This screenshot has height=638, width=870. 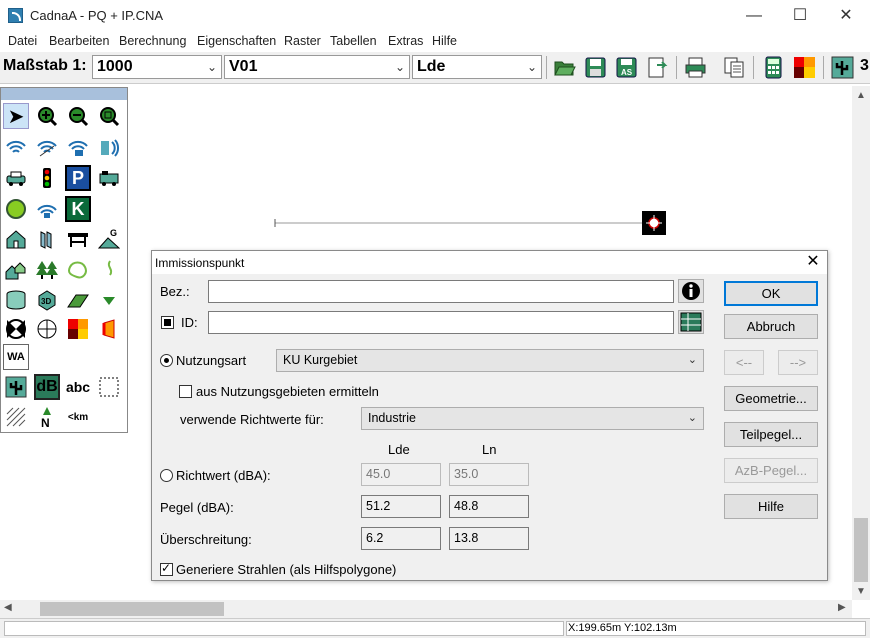 I want to click on scroll-left-icon: ◀, so click(x=8, y=607).